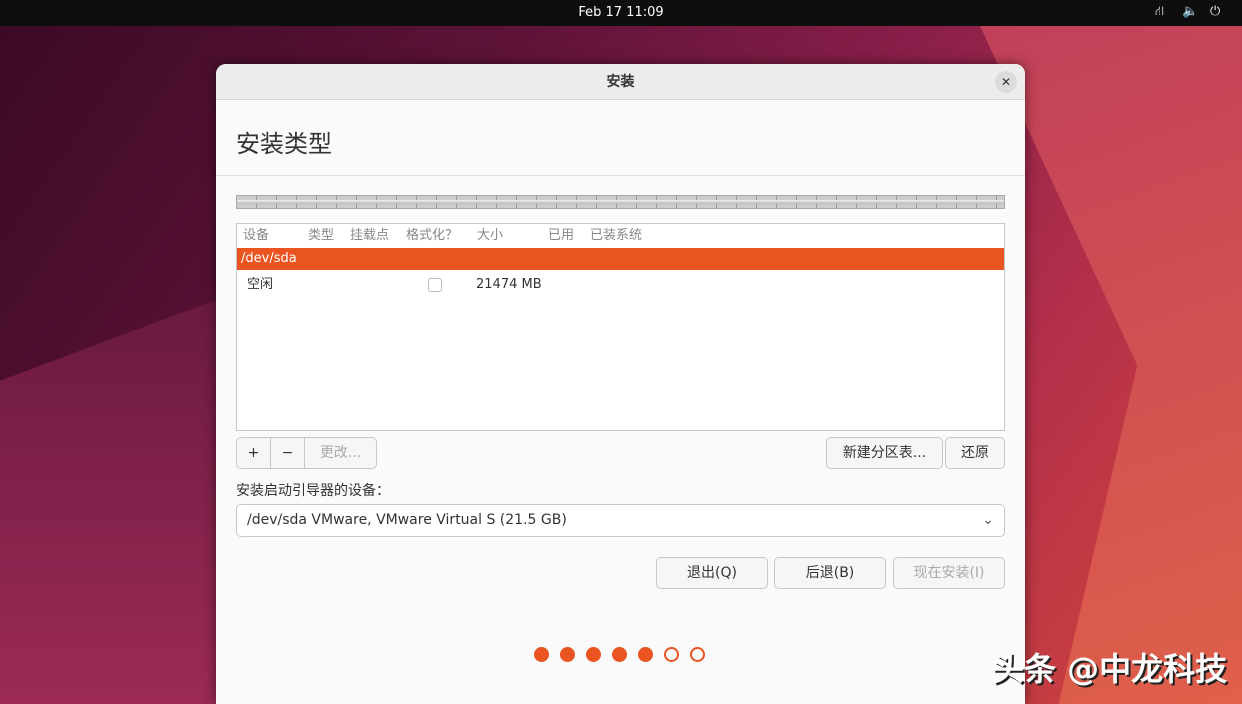 This screenshot has height=704, width=1242. I want to click on col-type: 类型, so click(321, 236).